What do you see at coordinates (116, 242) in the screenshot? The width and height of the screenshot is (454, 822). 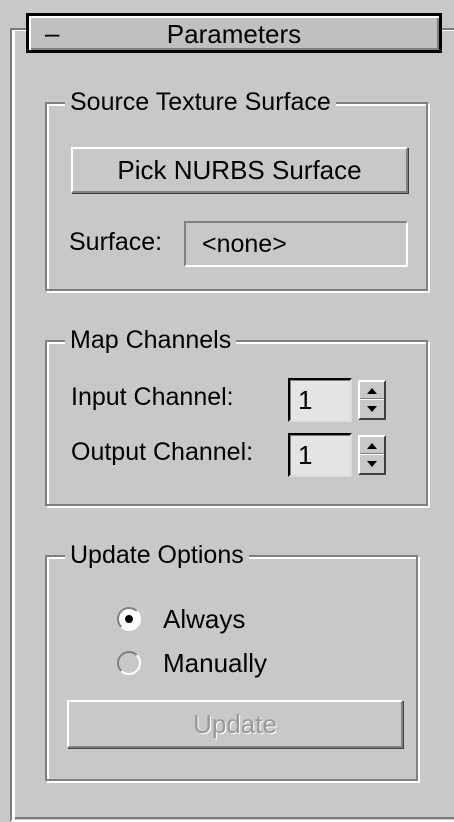 I see `surface-label: Surface:` at bounding box center [116, 242].